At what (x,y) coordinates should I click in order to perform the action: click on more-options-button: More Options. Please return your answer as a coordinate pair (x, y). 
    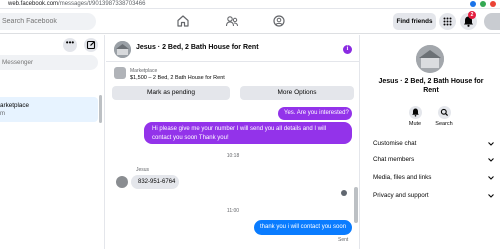
    Looking at the image, I should click on (297, 93).